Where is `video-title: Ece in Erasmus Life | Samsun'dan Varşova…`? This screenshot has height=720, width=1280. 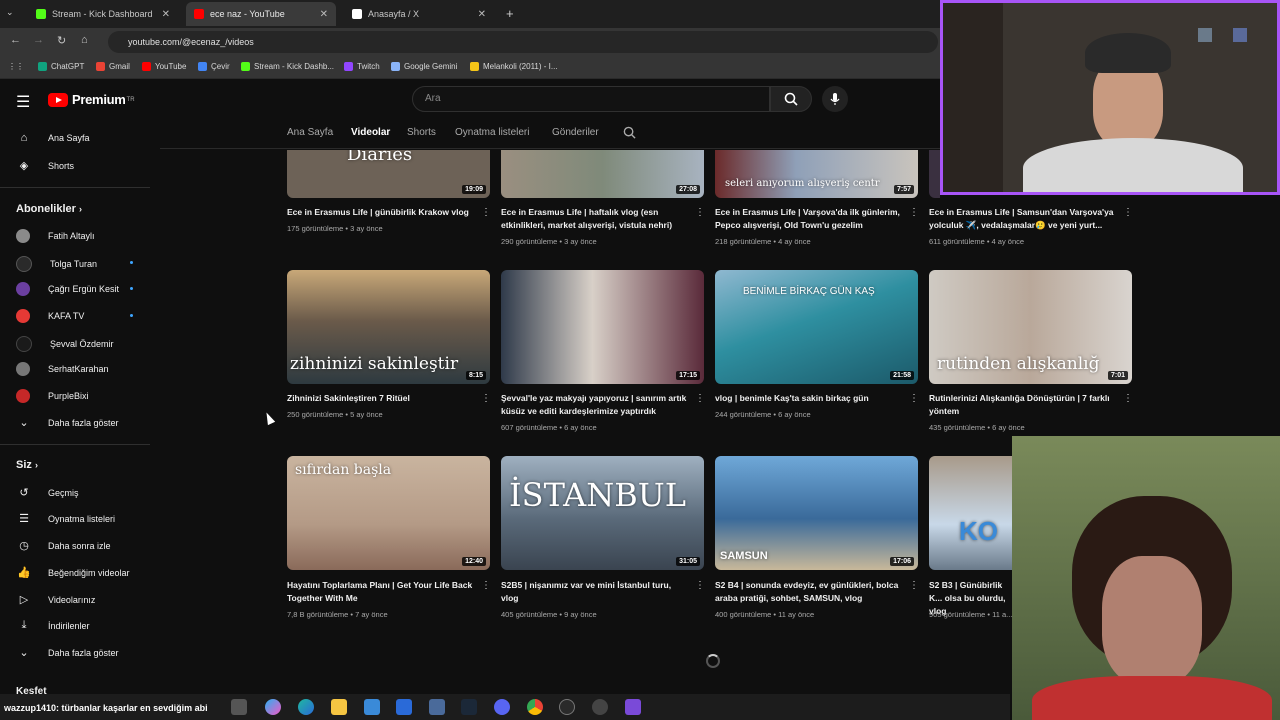 video-title: Ece in Erasmus Life | Samsun'dan Varşova… is located at coordinates (1022, 219).